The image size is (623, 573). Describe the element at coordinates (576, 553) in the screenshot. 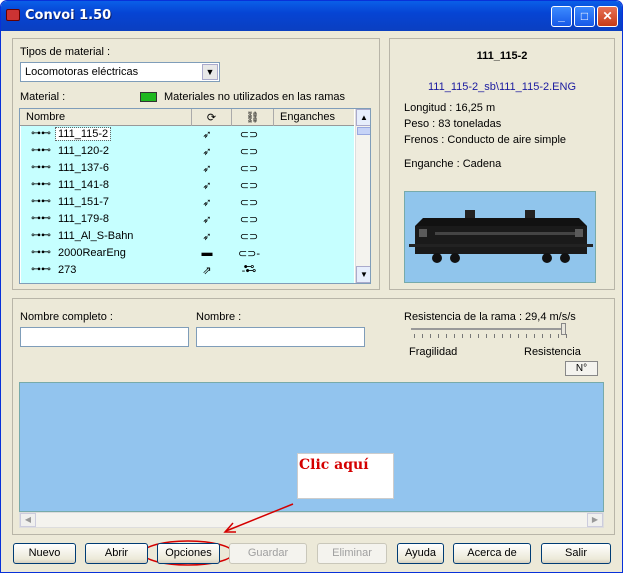

I see `salir-button: Salir` at that location.